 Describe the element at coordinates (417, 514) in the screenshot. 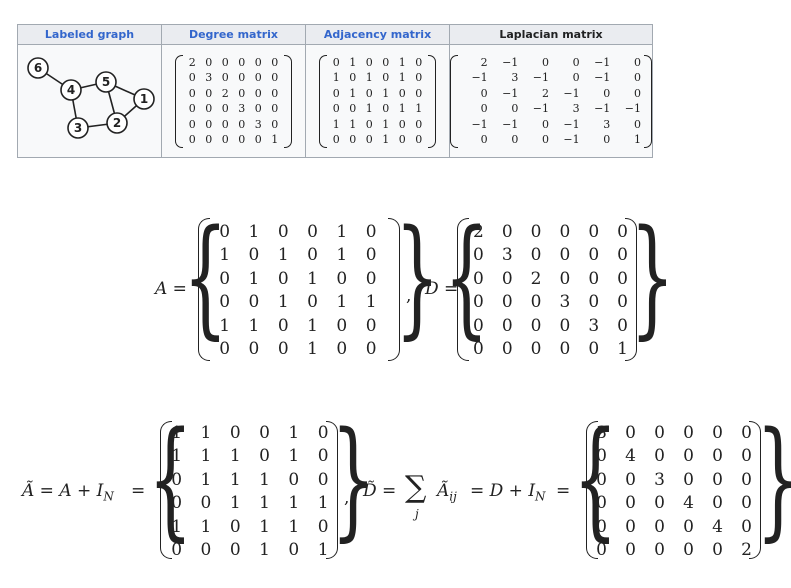

I see `sum-index: j` at that location.